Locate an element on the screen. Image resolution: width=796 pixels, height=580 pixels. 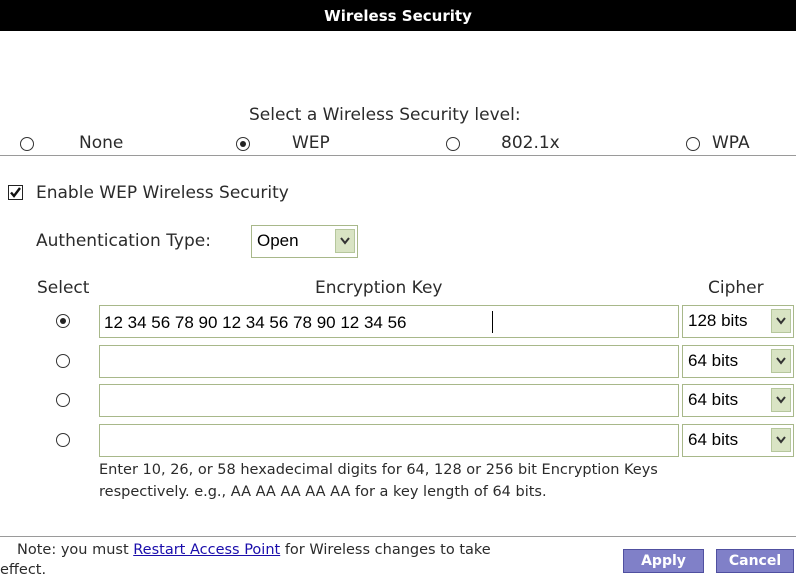
auth-type-value: Open is located at coordinates (278, 240).